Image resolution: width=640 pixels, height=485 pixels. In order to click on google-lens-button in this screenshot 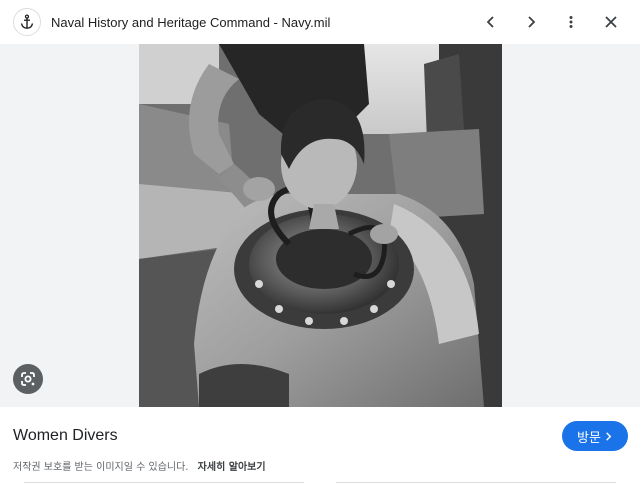, I will do `click(28, 379)`.